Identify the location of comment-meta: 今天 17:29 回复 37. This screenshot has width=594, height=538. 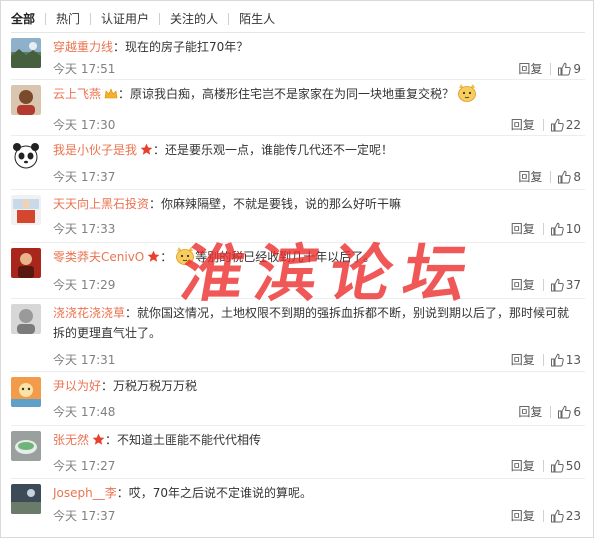
(317, 285).